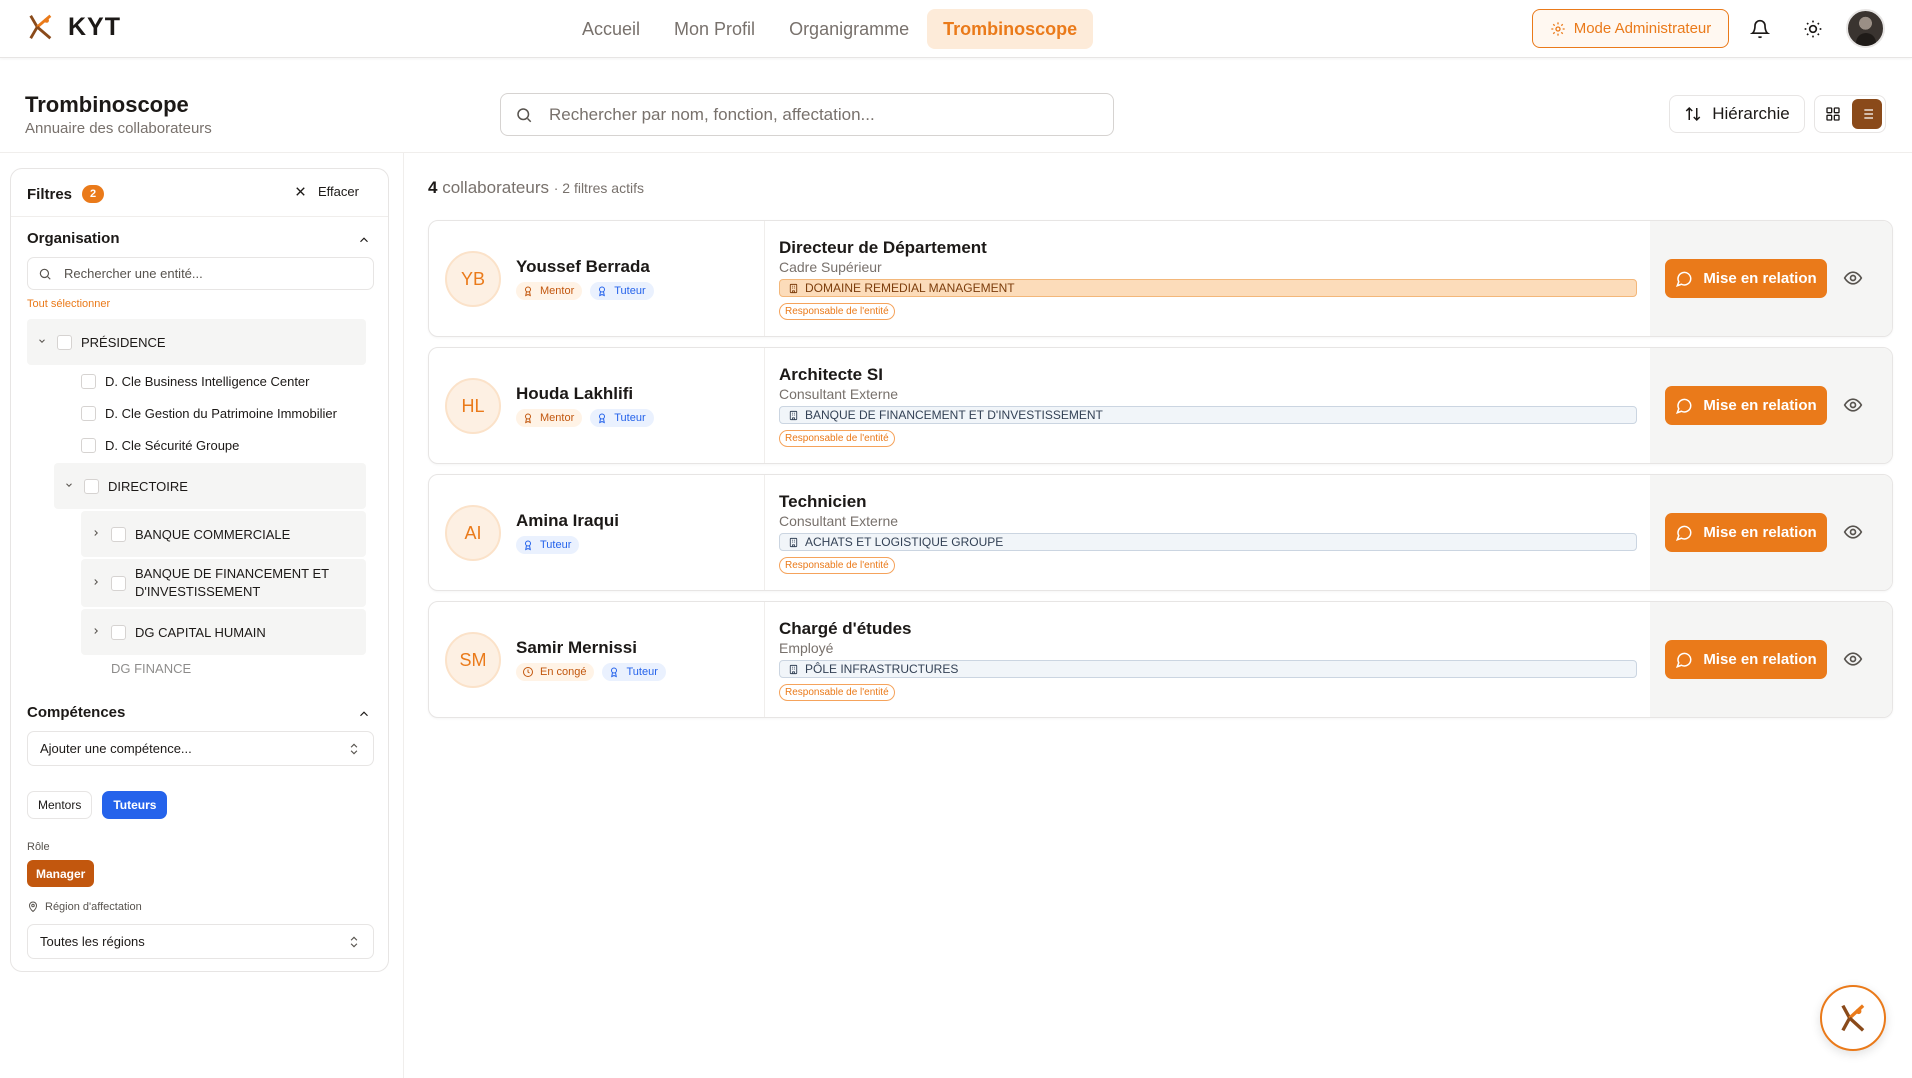 The width and height of the screenshot is (1912, 1078). I want to click on organisation-section-title: Organisation, so click(73, 238).